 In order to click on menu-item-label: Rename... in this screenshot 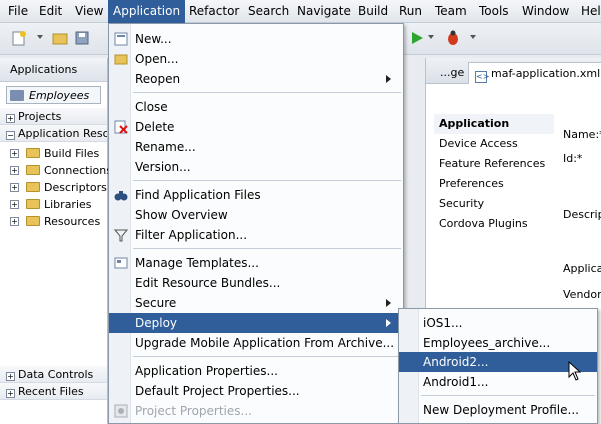, I will do `click(165, 147)`.